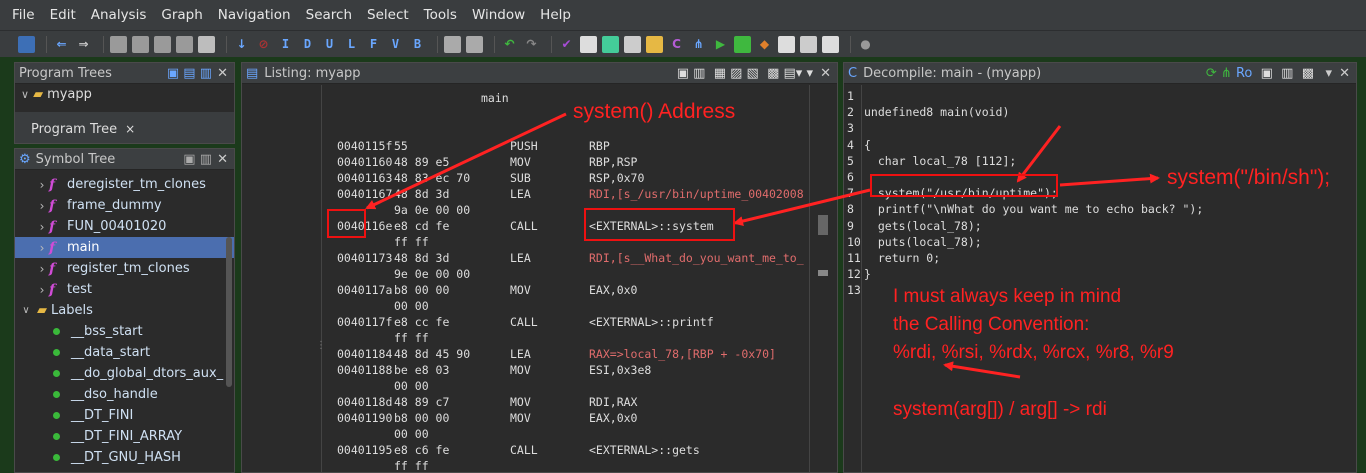  I want to click on list-icon, so click(830, 44).